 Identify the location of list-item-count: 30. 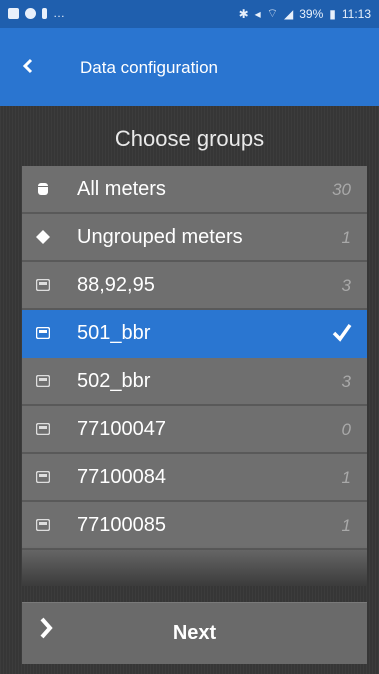
(341, 189).